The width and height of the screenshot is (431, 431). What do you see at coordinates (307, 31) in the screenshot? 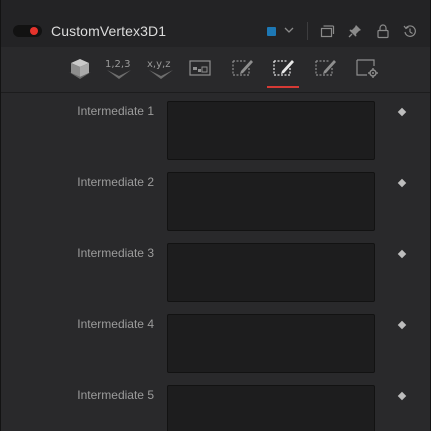
I see `header-separator` at bounding box center [307, 31].